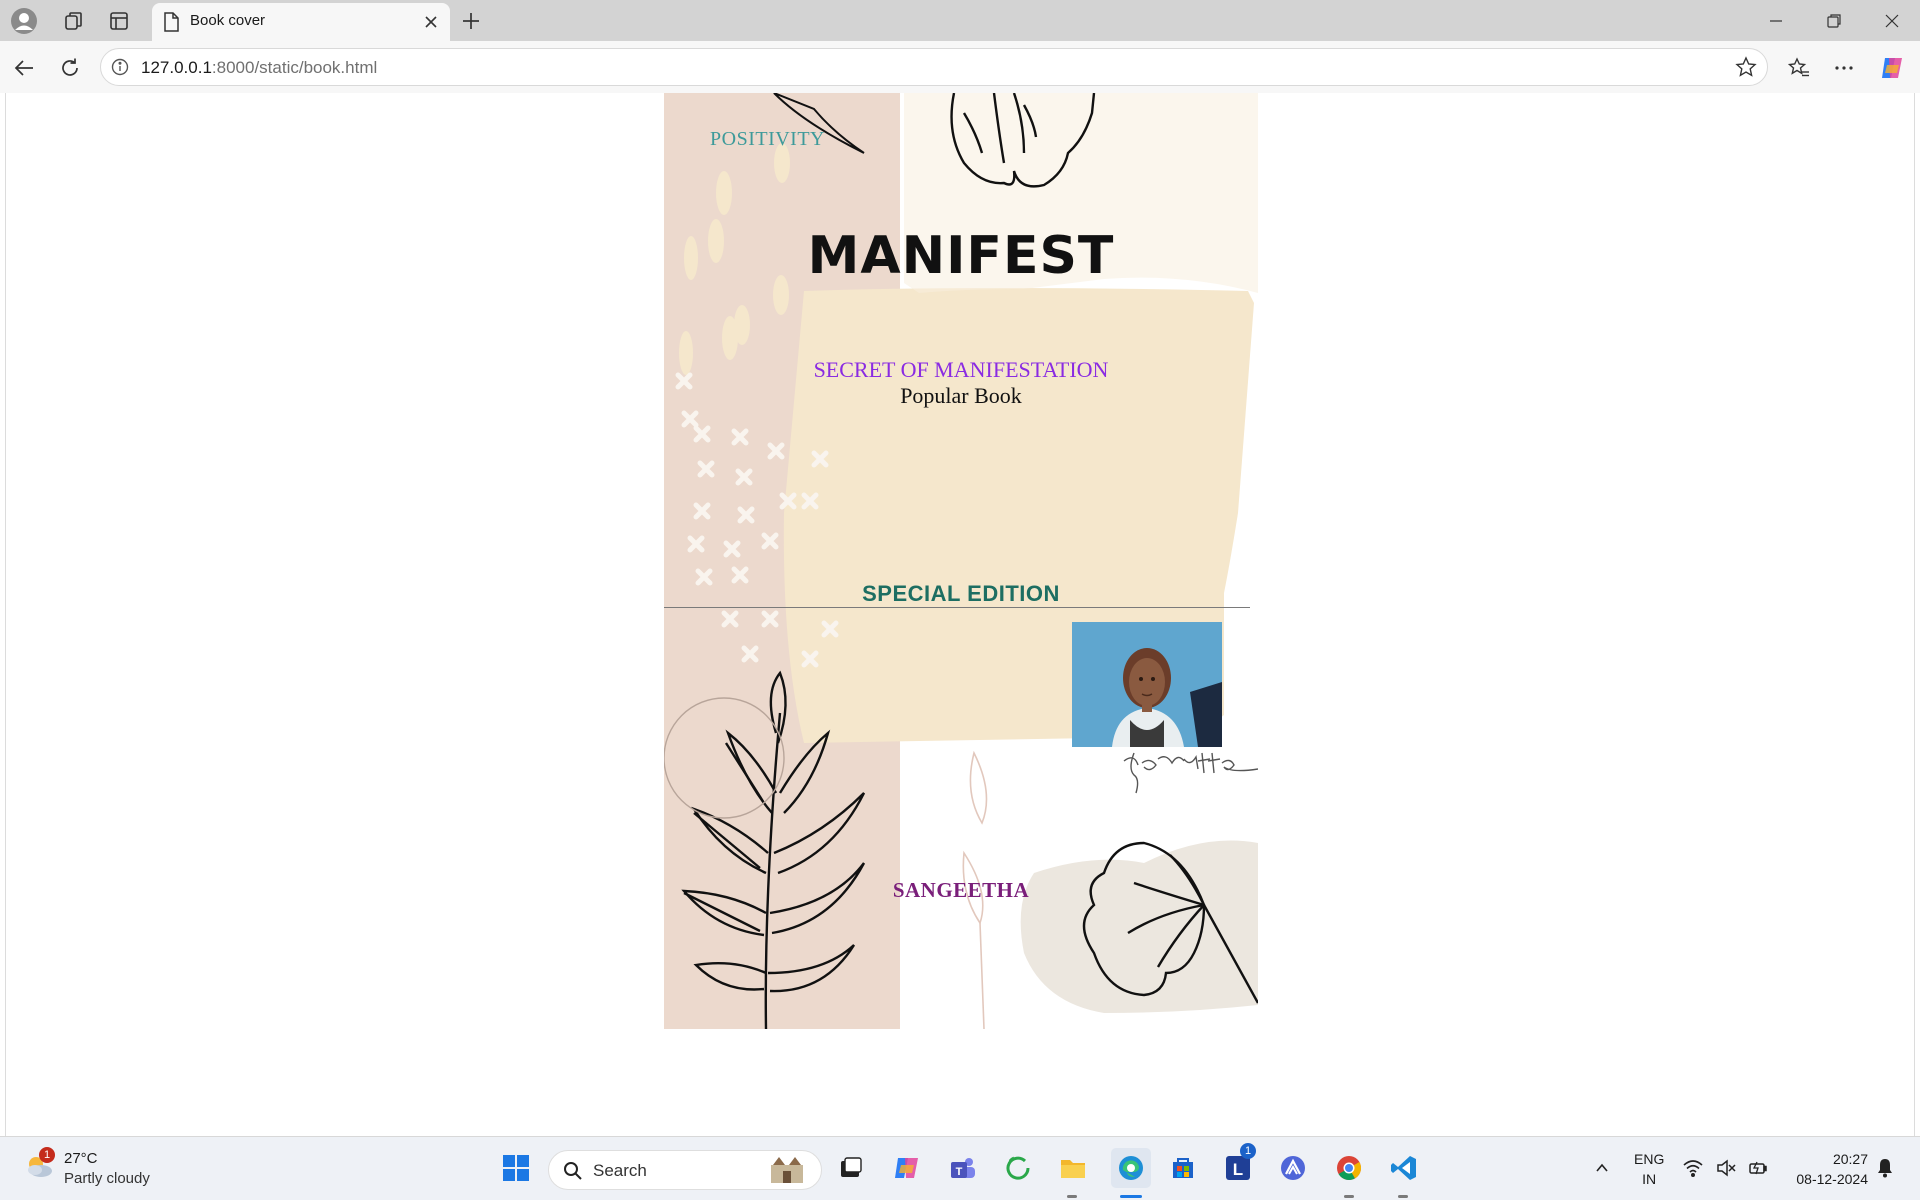  What do you see at coordinates (907, 1168) in the screenshot?
I see `copilot-app-icon` at bounding box center [907, 1168].